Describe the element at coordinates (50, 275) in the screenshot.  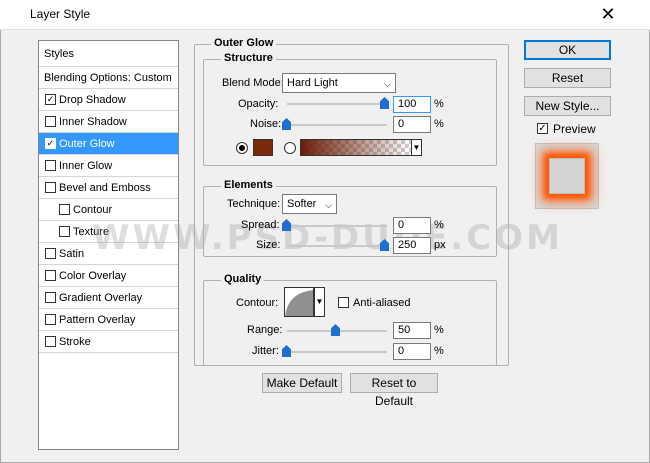
I see `color-overlay-checkbox` at that location.